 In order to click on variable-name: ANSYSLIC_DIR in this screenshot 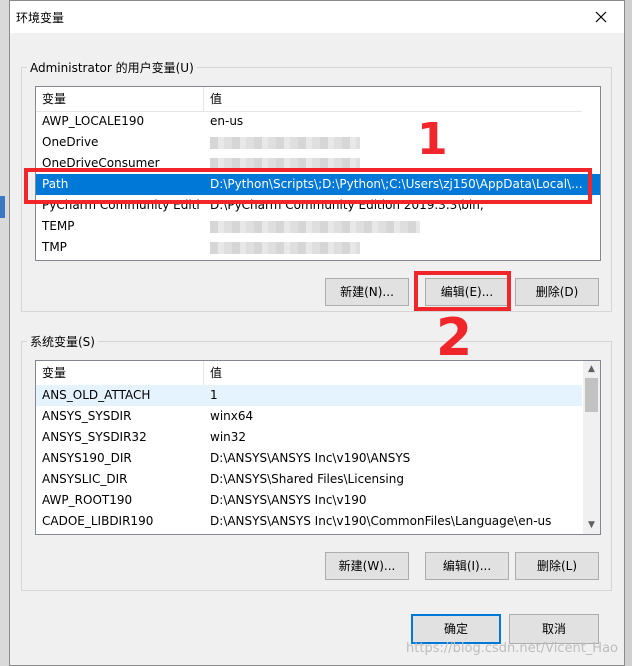, I will do `click(85, 479)`.